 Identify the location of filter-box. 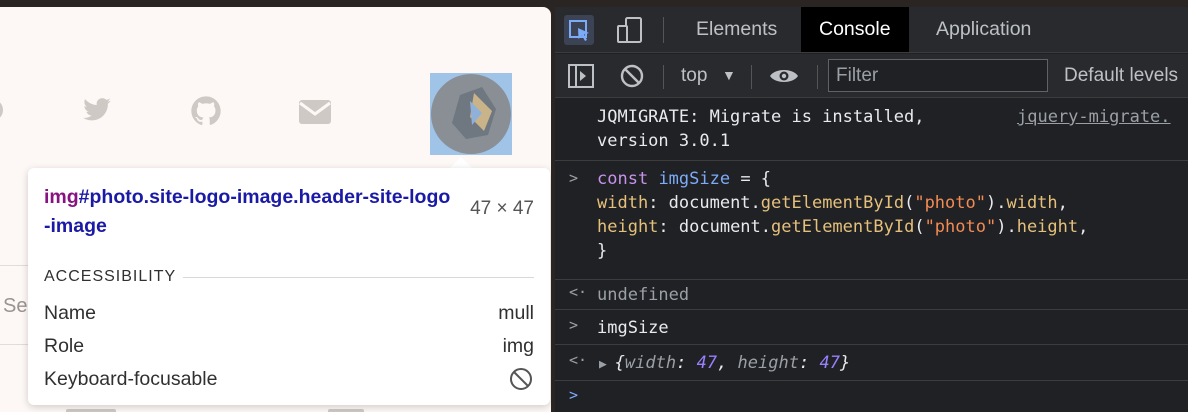
(938, 75).